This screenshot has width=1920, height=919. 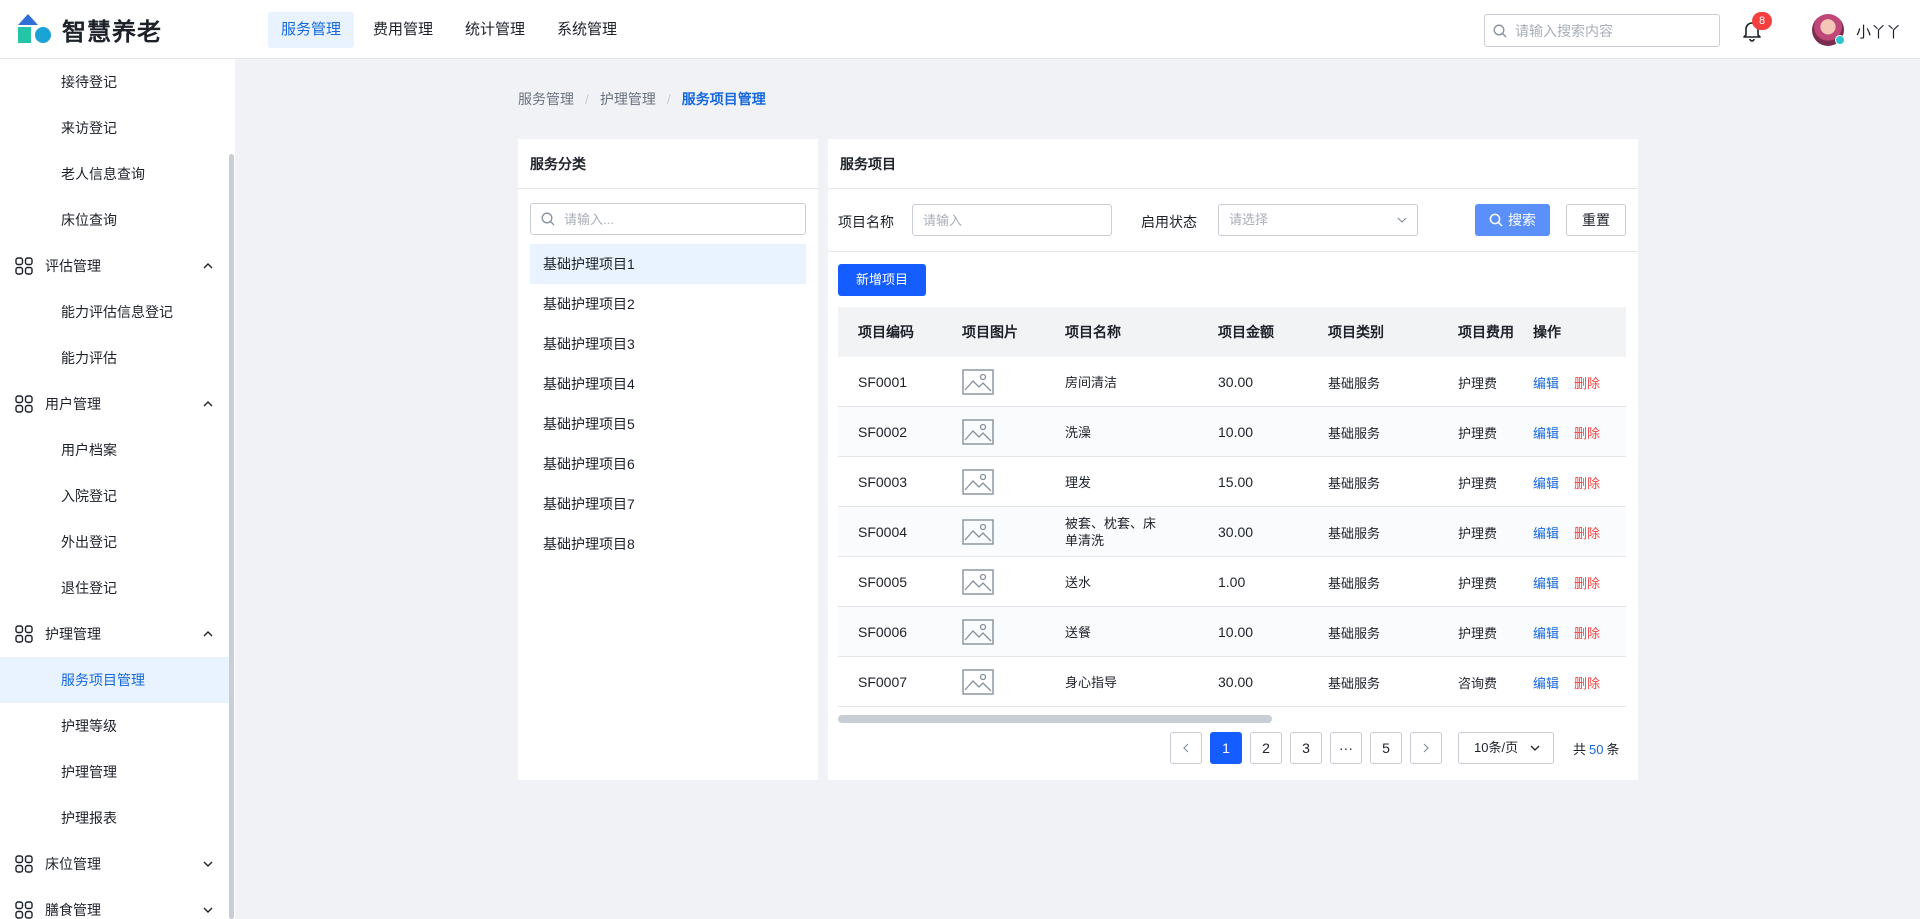 What do you see at coordinates (495, 30) in the screenshot?
I see `topnav-stats: 统计管理` at bounding box center [495, 30].